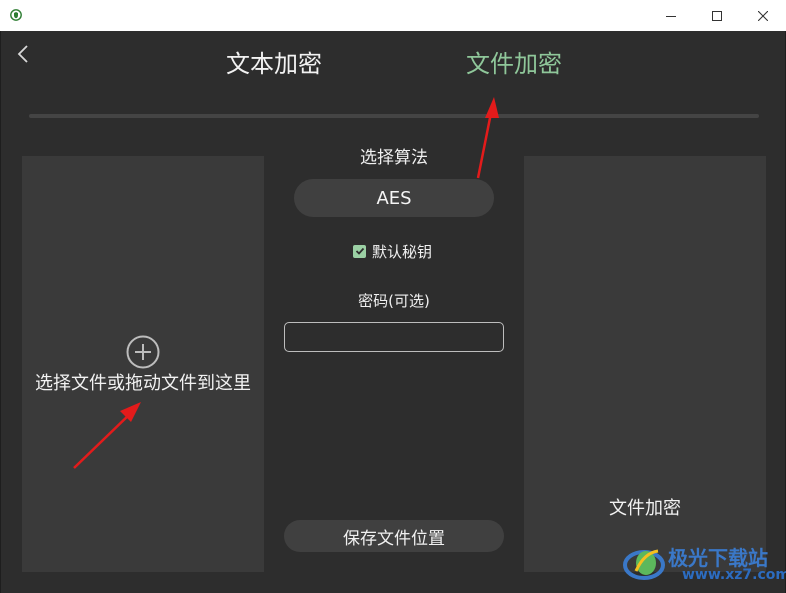  I want to click on watermark-url: www.xz7.com, so click(734, 575).